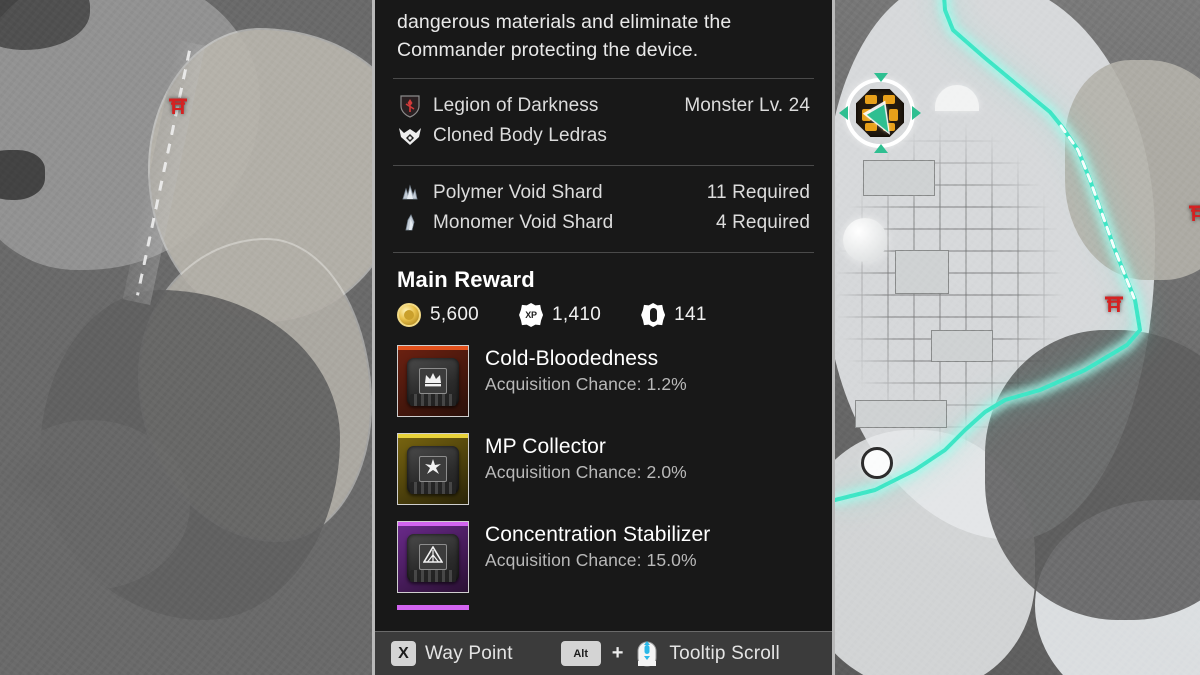 This screenshot has height=675, width=1200. Describe the element at coordinates (877, 463) in the screenshot. I see `objective-circle-marker` at that location.